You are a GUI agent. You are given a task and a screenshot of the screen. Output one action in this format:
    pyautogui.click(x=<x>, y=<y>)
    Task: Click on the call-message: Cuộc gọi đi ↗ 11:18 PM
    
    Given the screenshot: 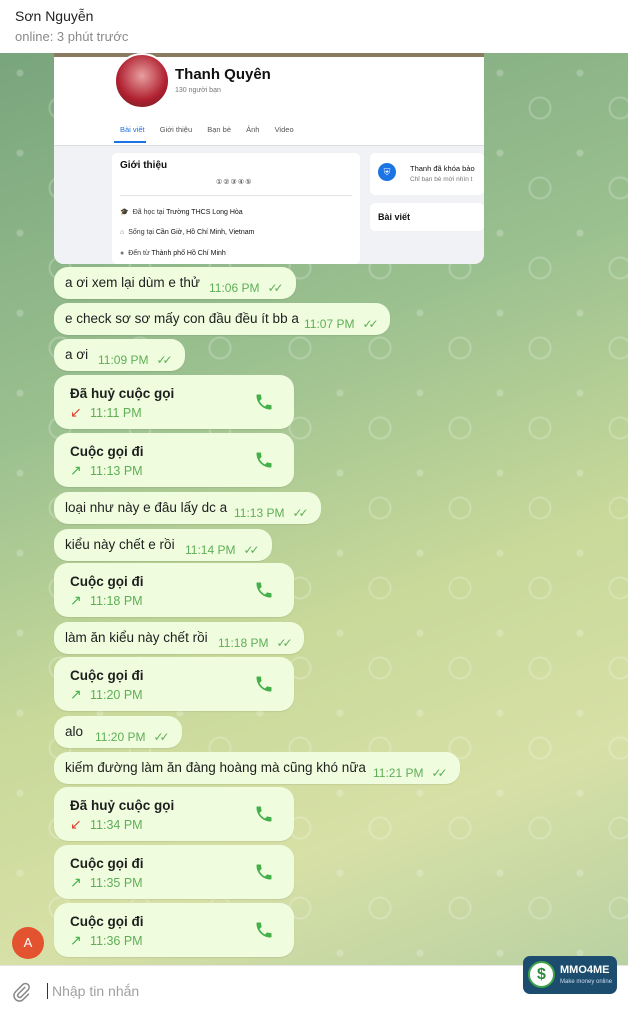 What is the action you would take?
    pyautogui.click(x=174, y=590)
    